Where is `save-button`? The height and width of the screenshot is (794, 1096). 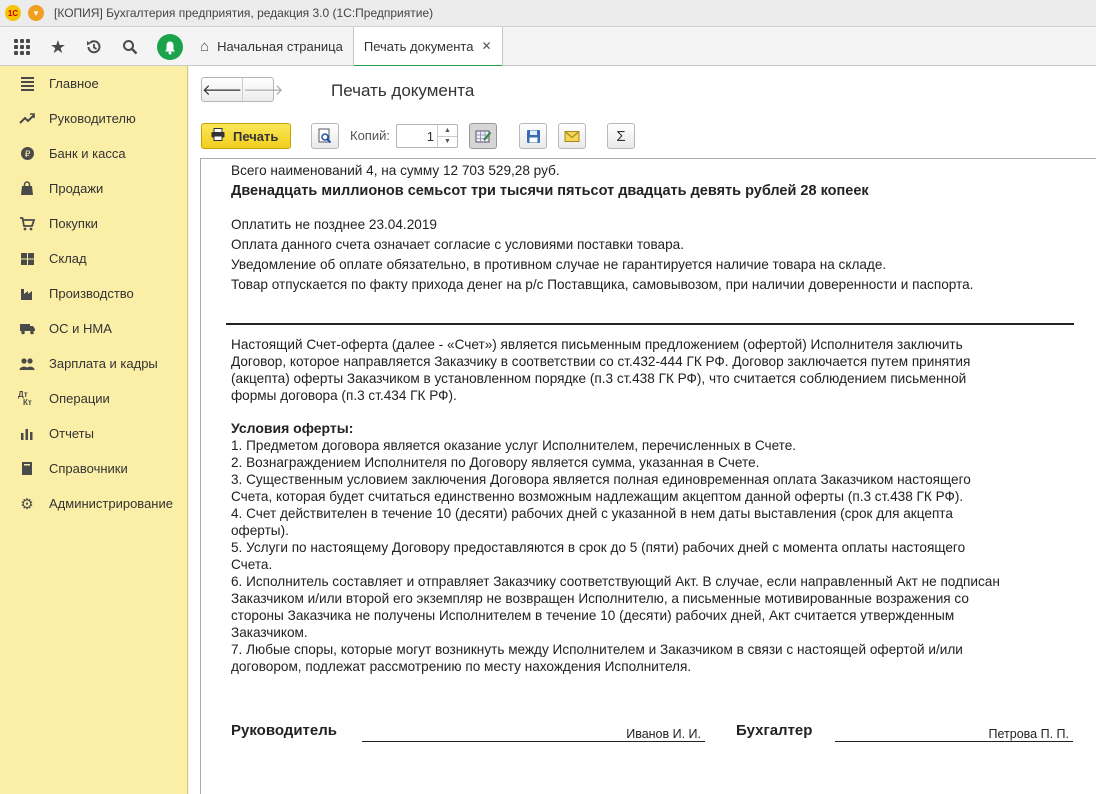
save-button is located at coordinates (533, 136).